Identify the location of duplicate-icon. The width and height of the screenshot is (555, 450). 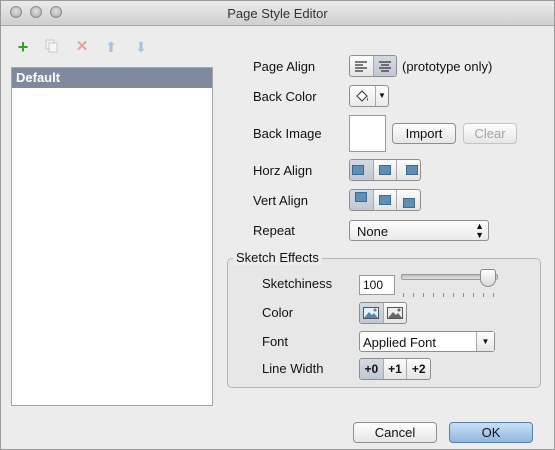
(52, 47).